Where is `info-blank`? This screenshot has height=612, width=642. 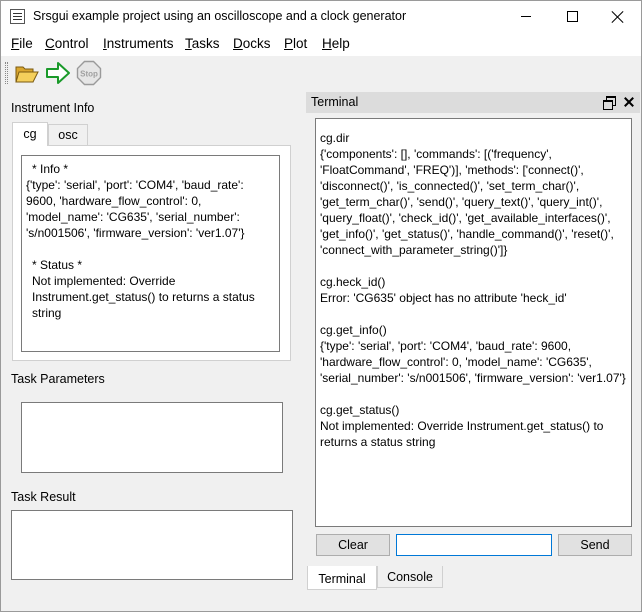
info-blank is located at coordinates (150, 249).